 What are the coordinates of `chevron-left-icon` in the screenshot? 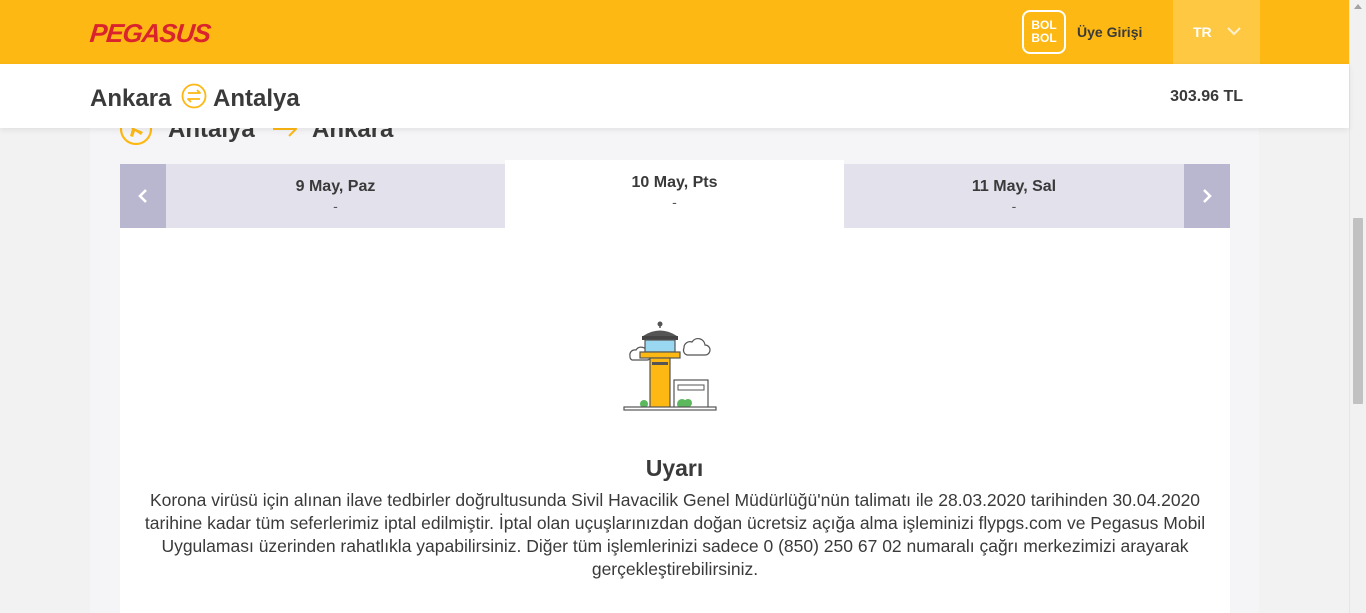 It's located at (142, 196).